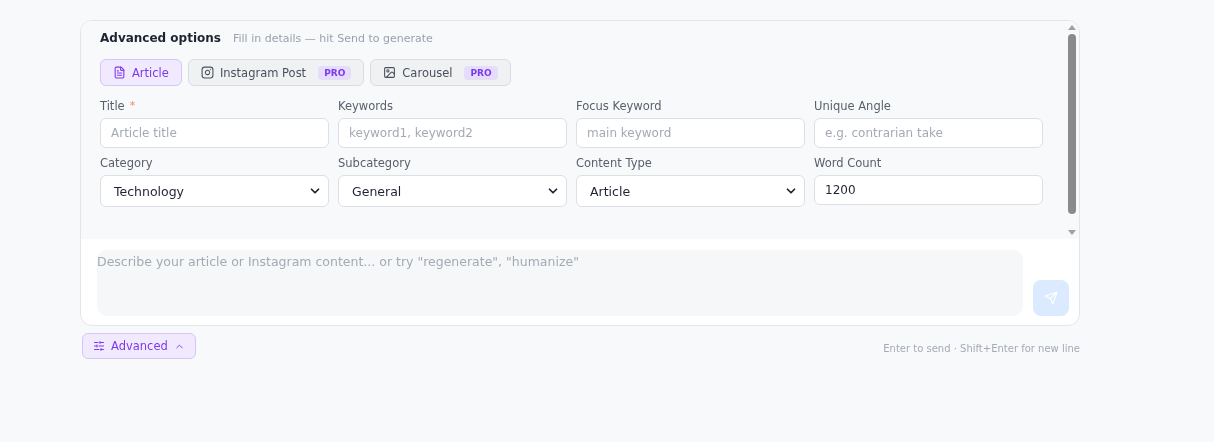 The width and height of the screenshot is (1214, 442). Describe the element at coordinates (276, 72) in the screenshot. I see `content-type-tab: Instagram Post PRO` at that location.